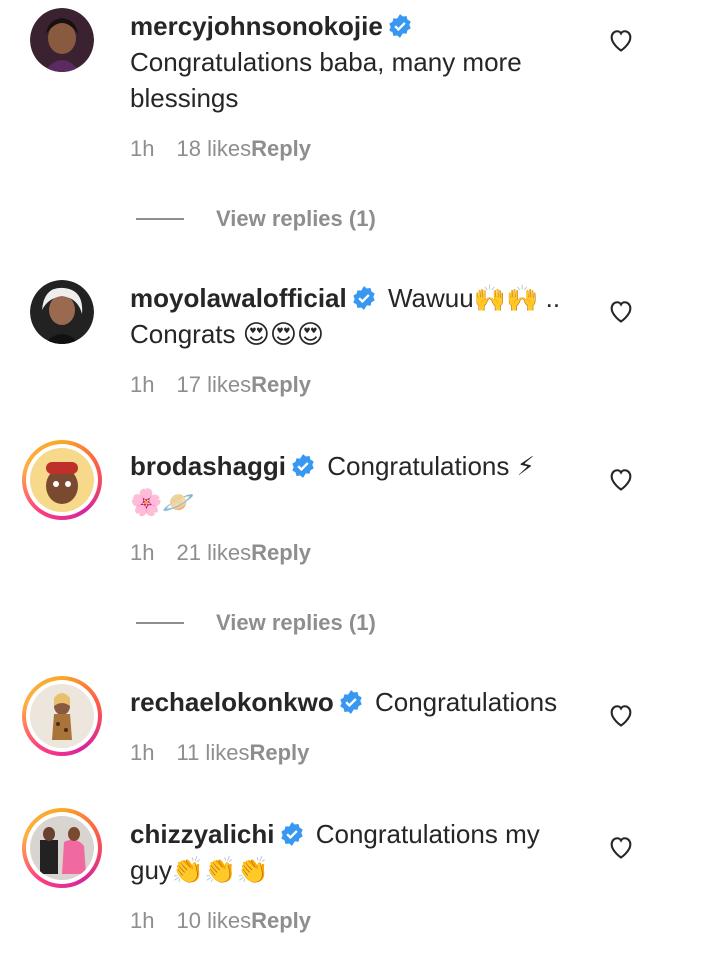 This screenshot has width=716, height=957. What do you see at coordinates (208, 466) in the screenshot?
I see `username: brodashaggi` at bounding box center [208, 466].